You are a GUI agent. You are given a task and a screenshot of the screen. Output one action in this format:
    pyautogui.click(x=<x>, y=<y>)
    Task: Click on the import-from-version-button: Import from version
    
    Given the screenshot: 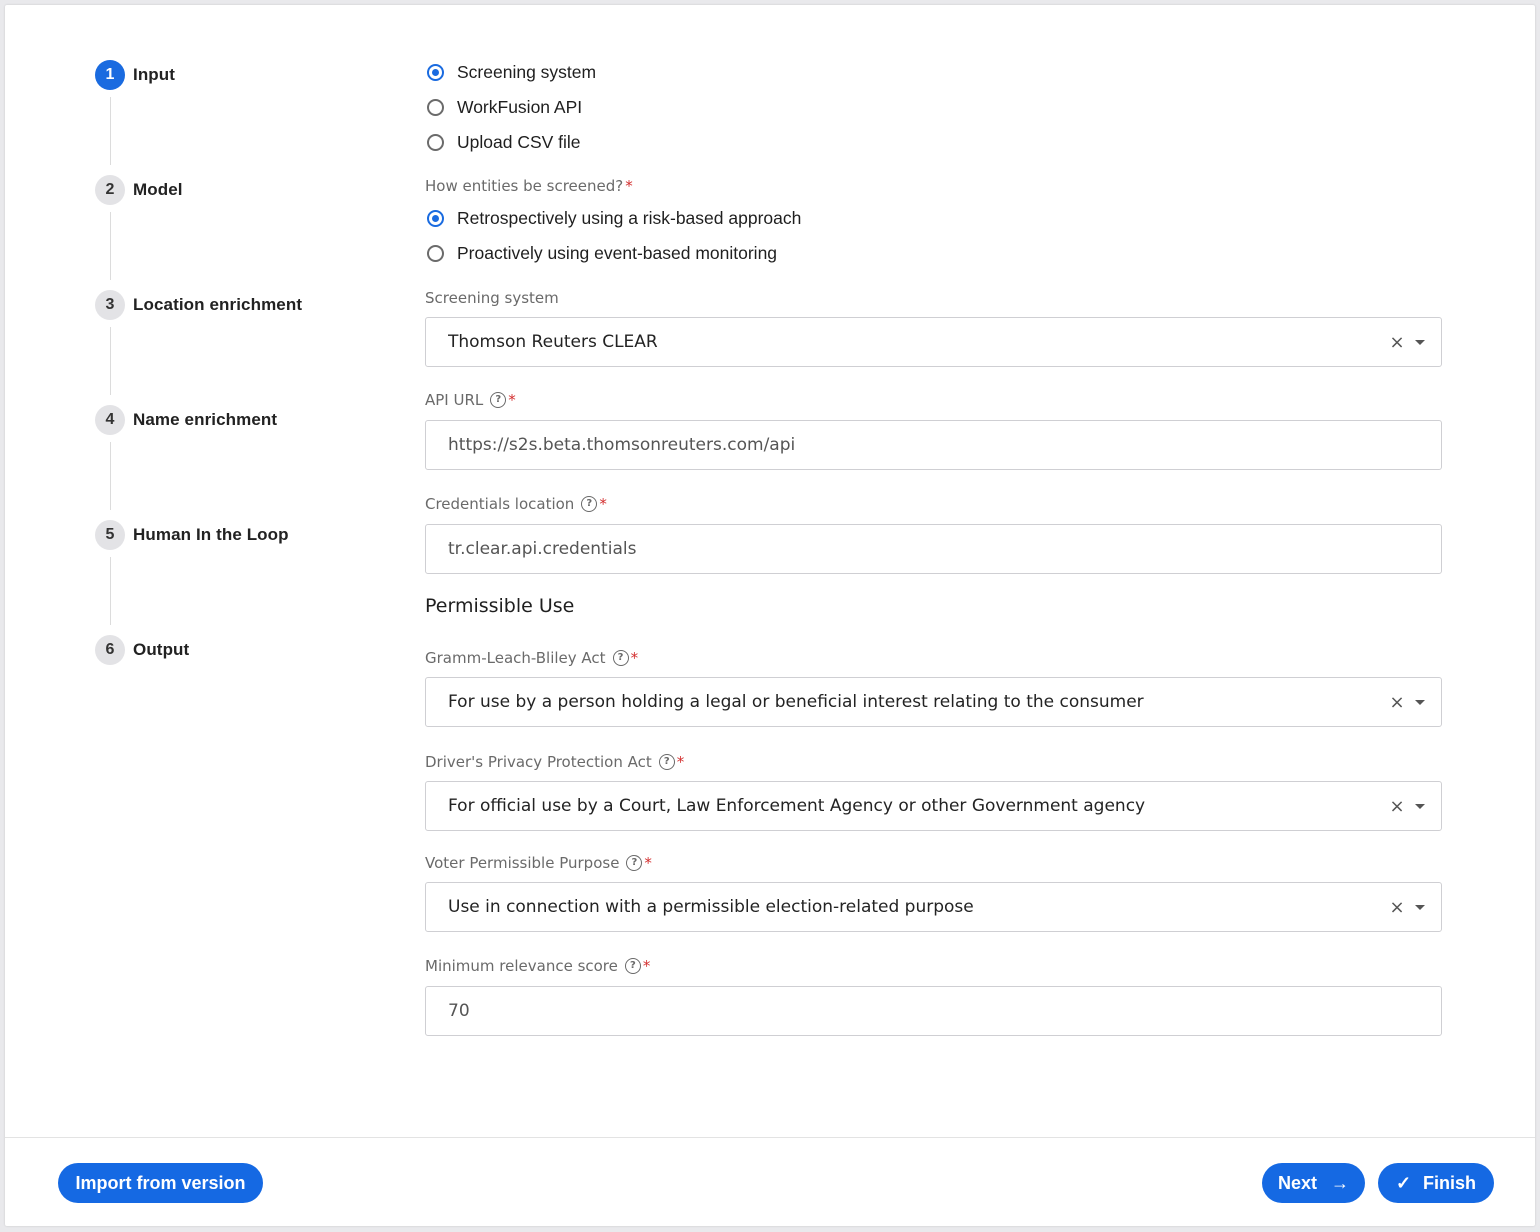 What is the action you would take?
    pyautogui.click(x=160, y=1183)
    